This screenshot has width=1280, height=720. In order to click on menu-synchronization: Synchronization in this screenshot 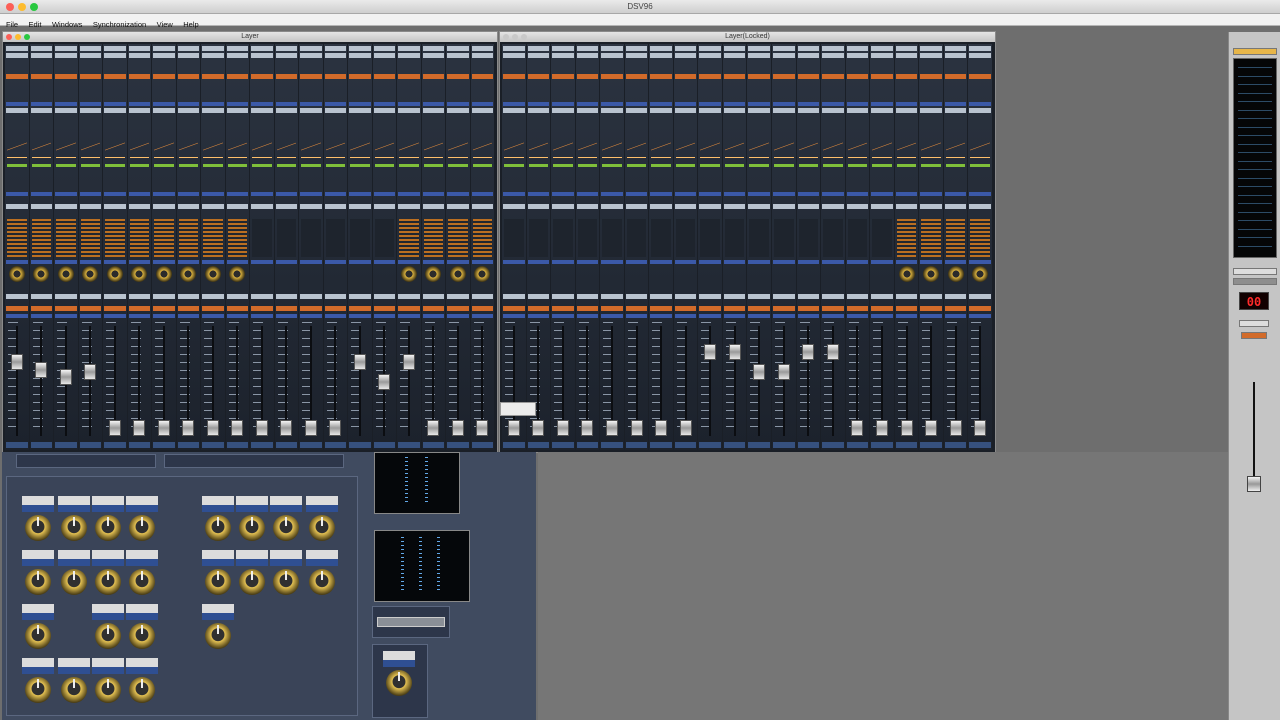, I will do `click(119, 25)`.